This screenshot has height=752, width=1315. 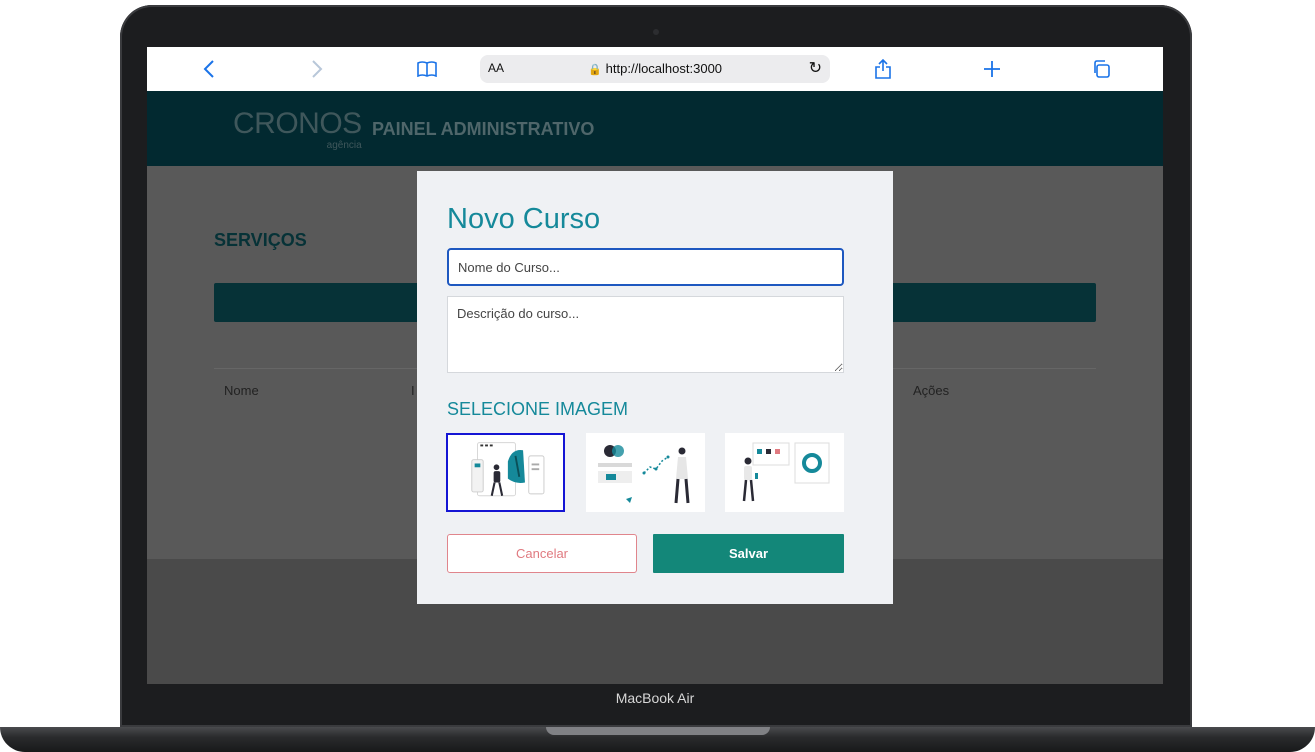 I want to click on camera-icon, so click(x=656, y=32).